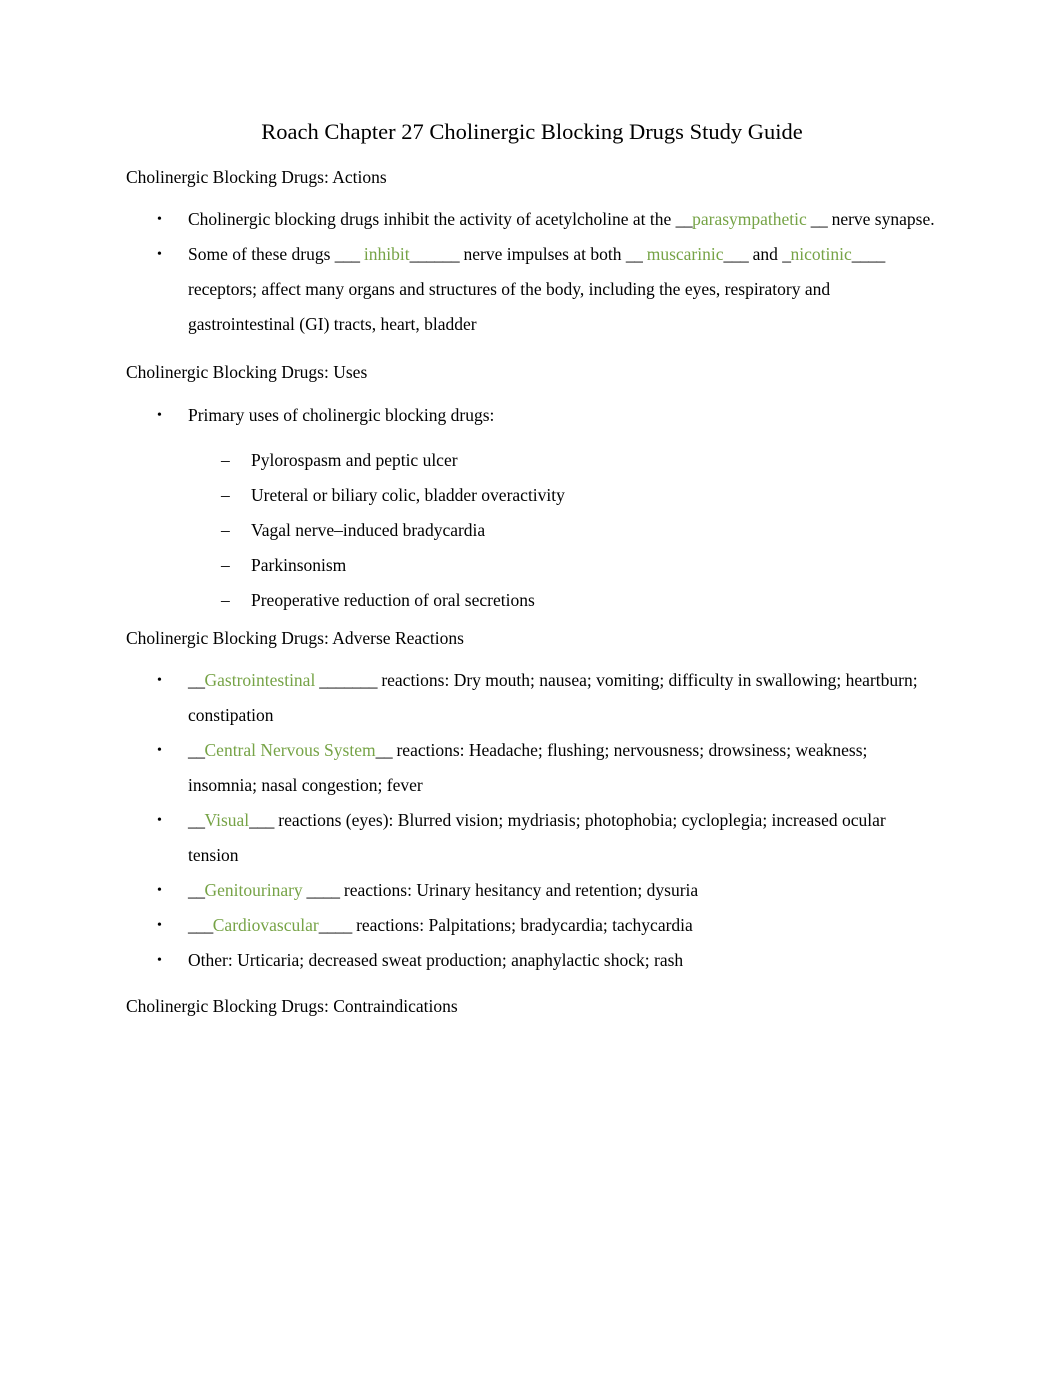  Describe the element at coordinates (765, 254) in the screenshot. I see `body-text: and` at that location.